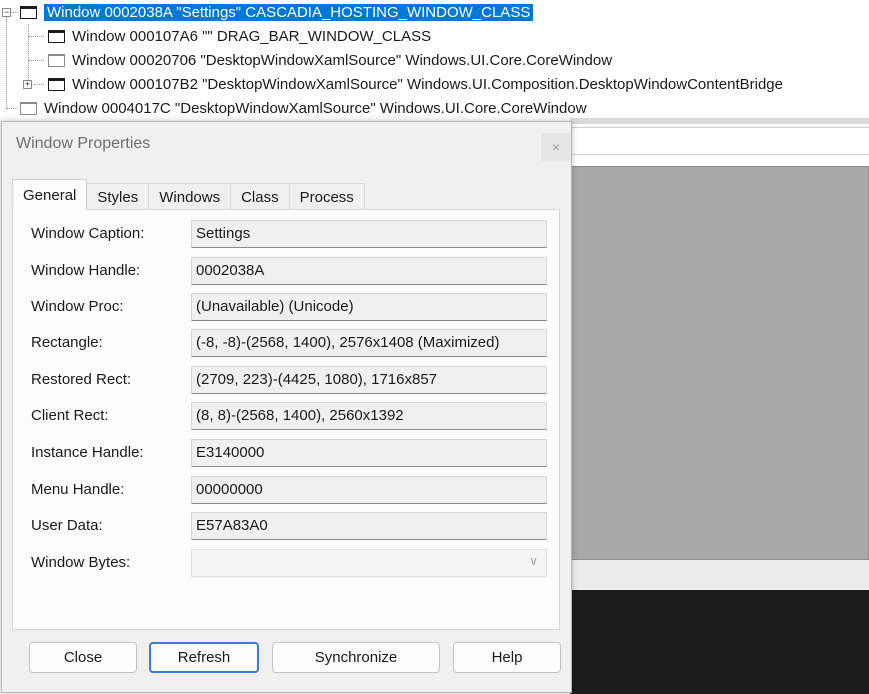 Image resolution: width=869 pixels, height=694 pixels. Describe the element at coordinates (533, 561) in the screenshot. I see `chevron-down-icon: ∨` at that location.